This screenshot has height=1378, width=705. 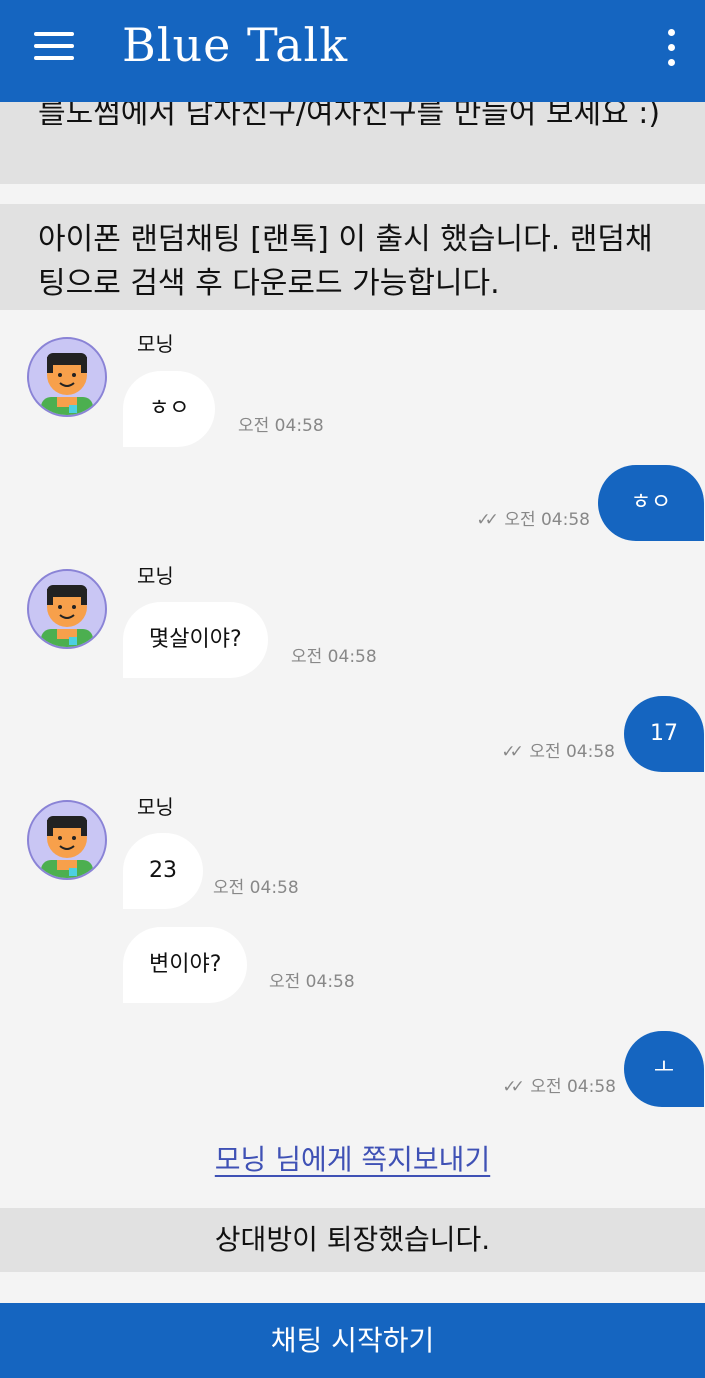 I want to click on send-note-container: 모닝 님에게 쪽지보내기, so click(x=352, y=1158).